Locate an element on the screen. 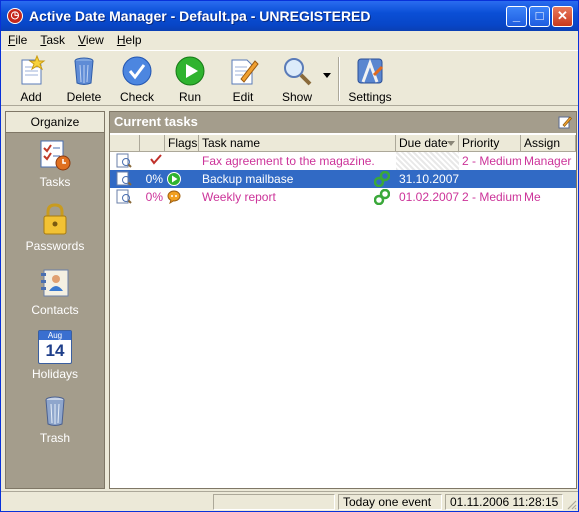 The width and height of the screenshot is (579, 512). column-header-type is located at coordinates (125, 143).